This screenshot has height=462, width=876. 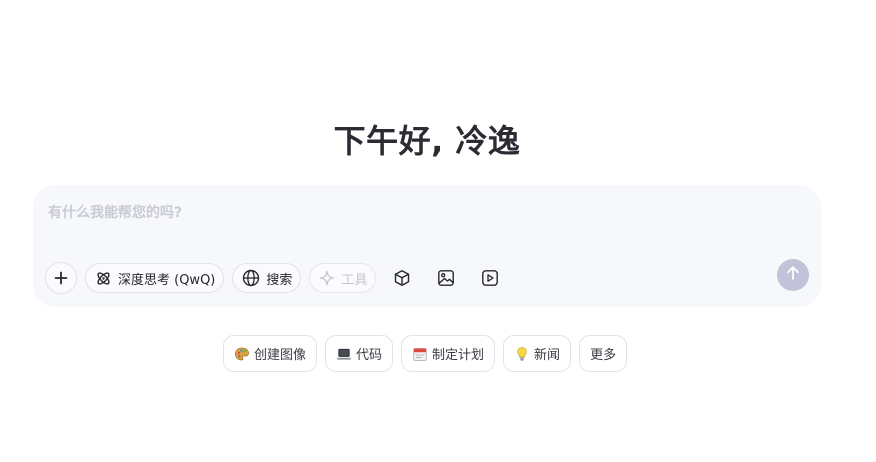 What do you see at coordinates (251, 278) in the screenshot?
I see `globe-icon` at bounding box center [251, 278].